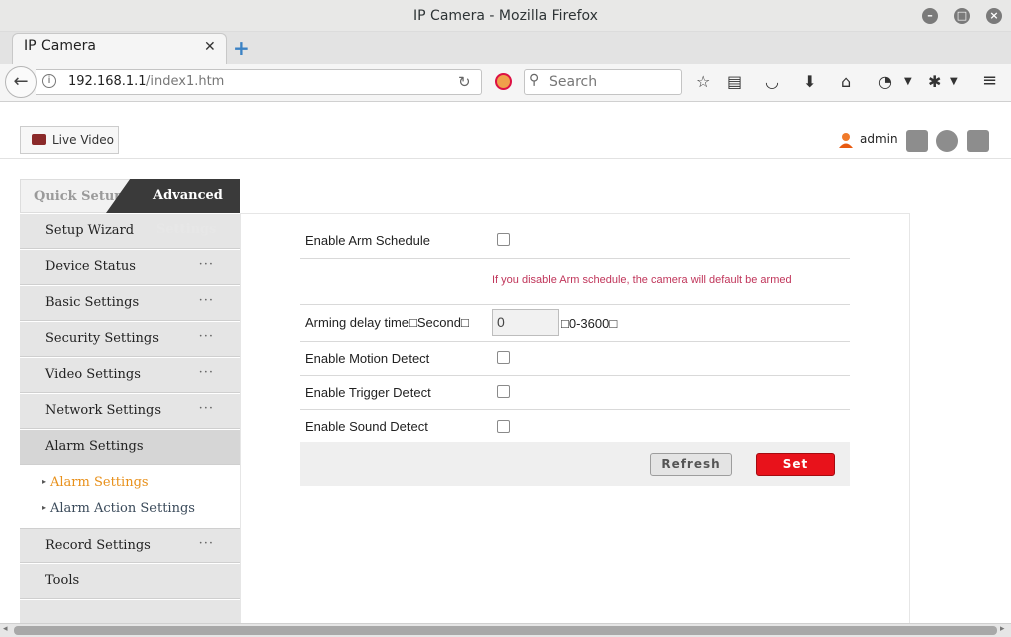 The width and height of the screenshot is (1011, 637). What do you see at coordinates (885, 81) in the screenshot?
I see `palette-icon: ◔` at bounding box center [885, 81].